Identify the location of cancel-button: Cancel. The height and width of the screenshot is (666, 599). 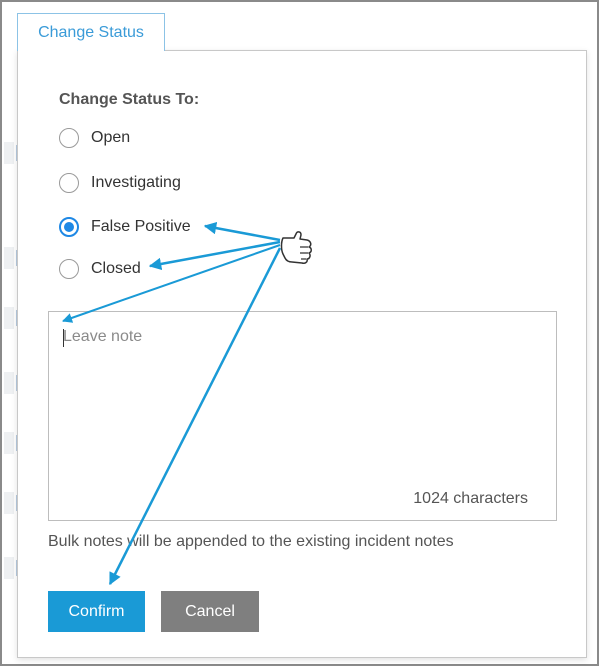
(210, 611).